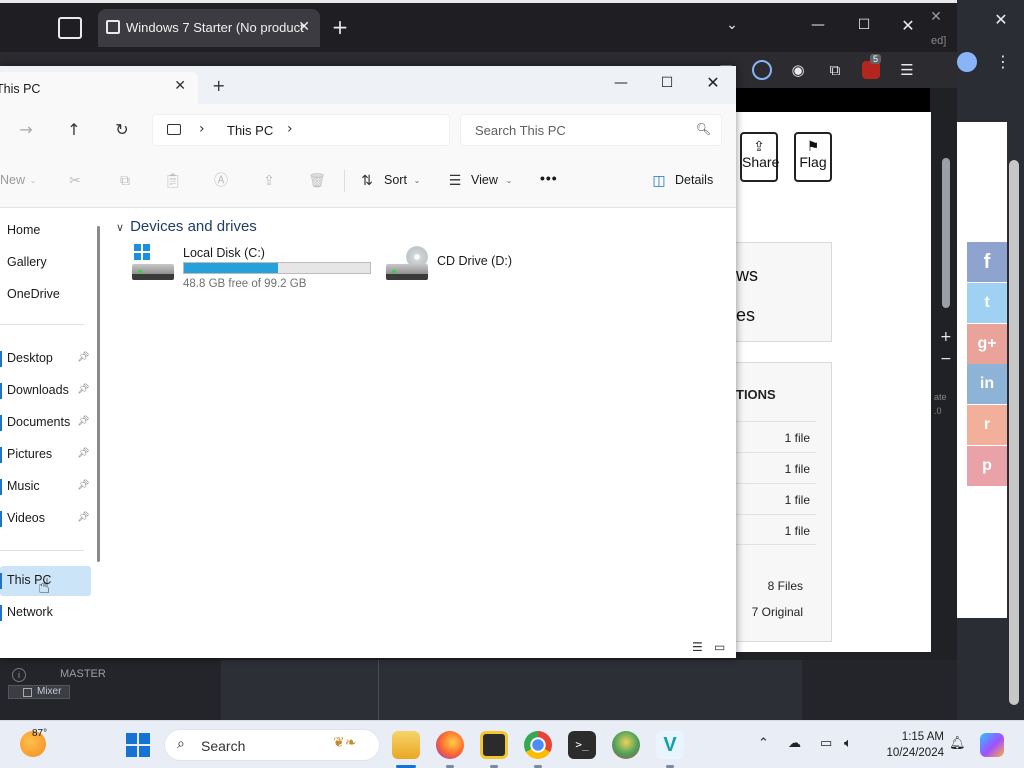 This screenshot has width=1024, height=768. Describe the element at coordinates (33, 180) in the screenshot. I see `chevron-down-icon: ⌄` at that location.